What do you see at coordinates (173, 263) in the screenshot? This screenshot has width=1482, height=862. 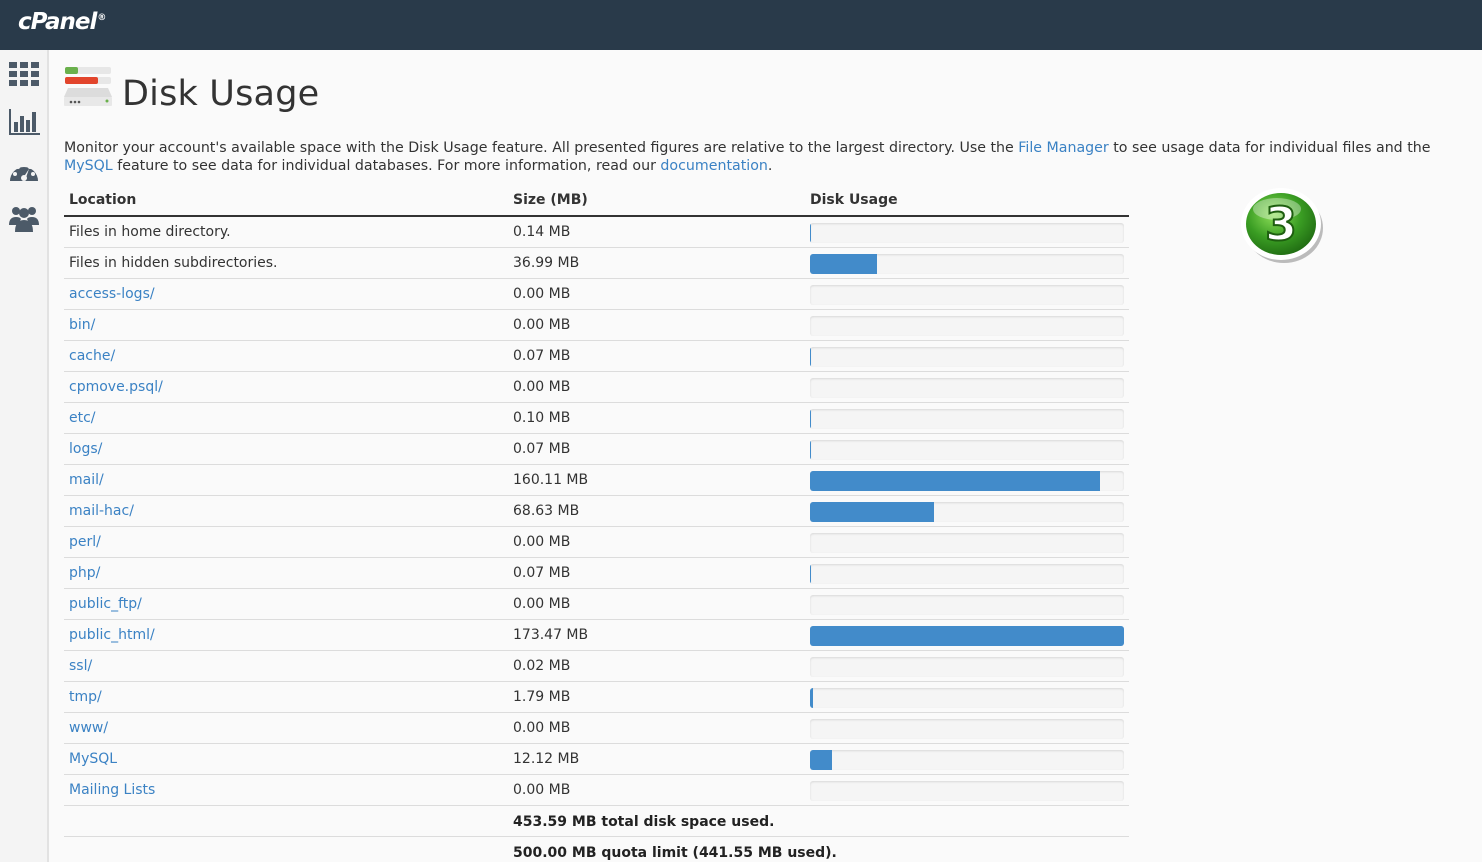 I see `location-label: Files in hidden subdirectories.` at bounding box center [173, 263].